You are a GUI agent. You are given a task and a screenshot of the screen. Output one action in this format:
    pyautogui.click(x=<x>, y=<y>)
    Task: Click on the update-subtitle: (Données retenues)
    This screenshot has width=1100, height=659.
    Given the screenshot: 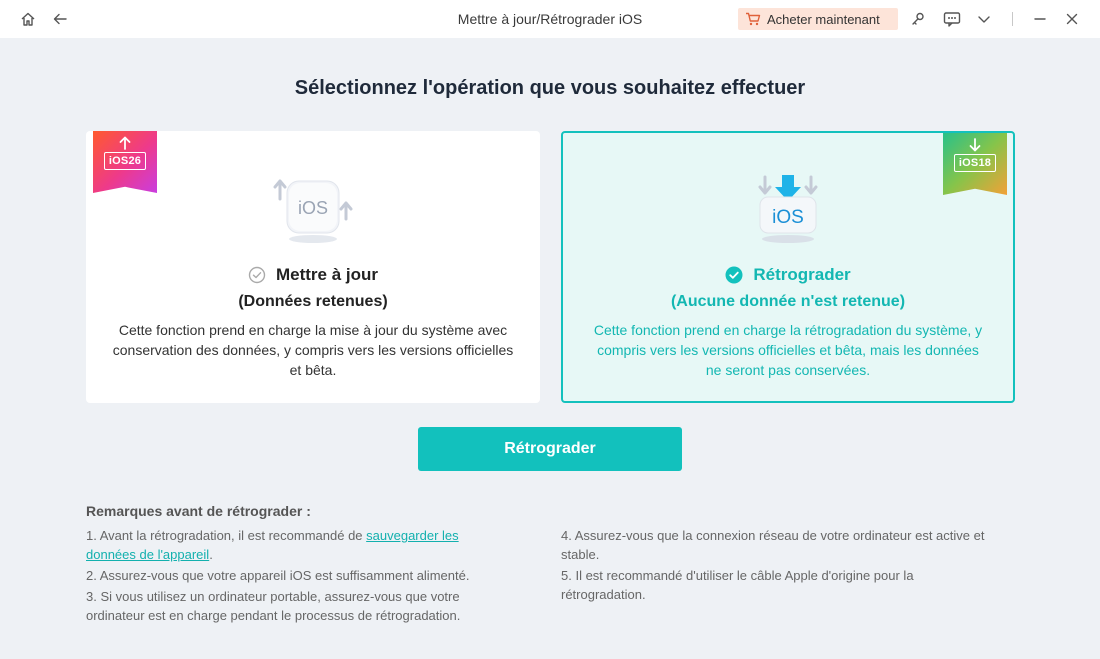 What is the action you would take?
    pyautogui.click(x=313, y=301)
    